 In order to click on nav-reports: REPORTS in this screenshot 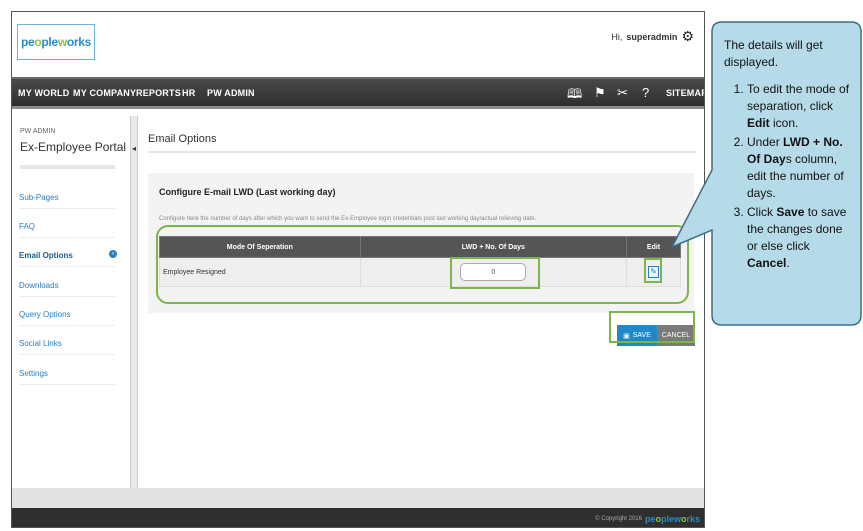, I will do `click(158, 93)`.